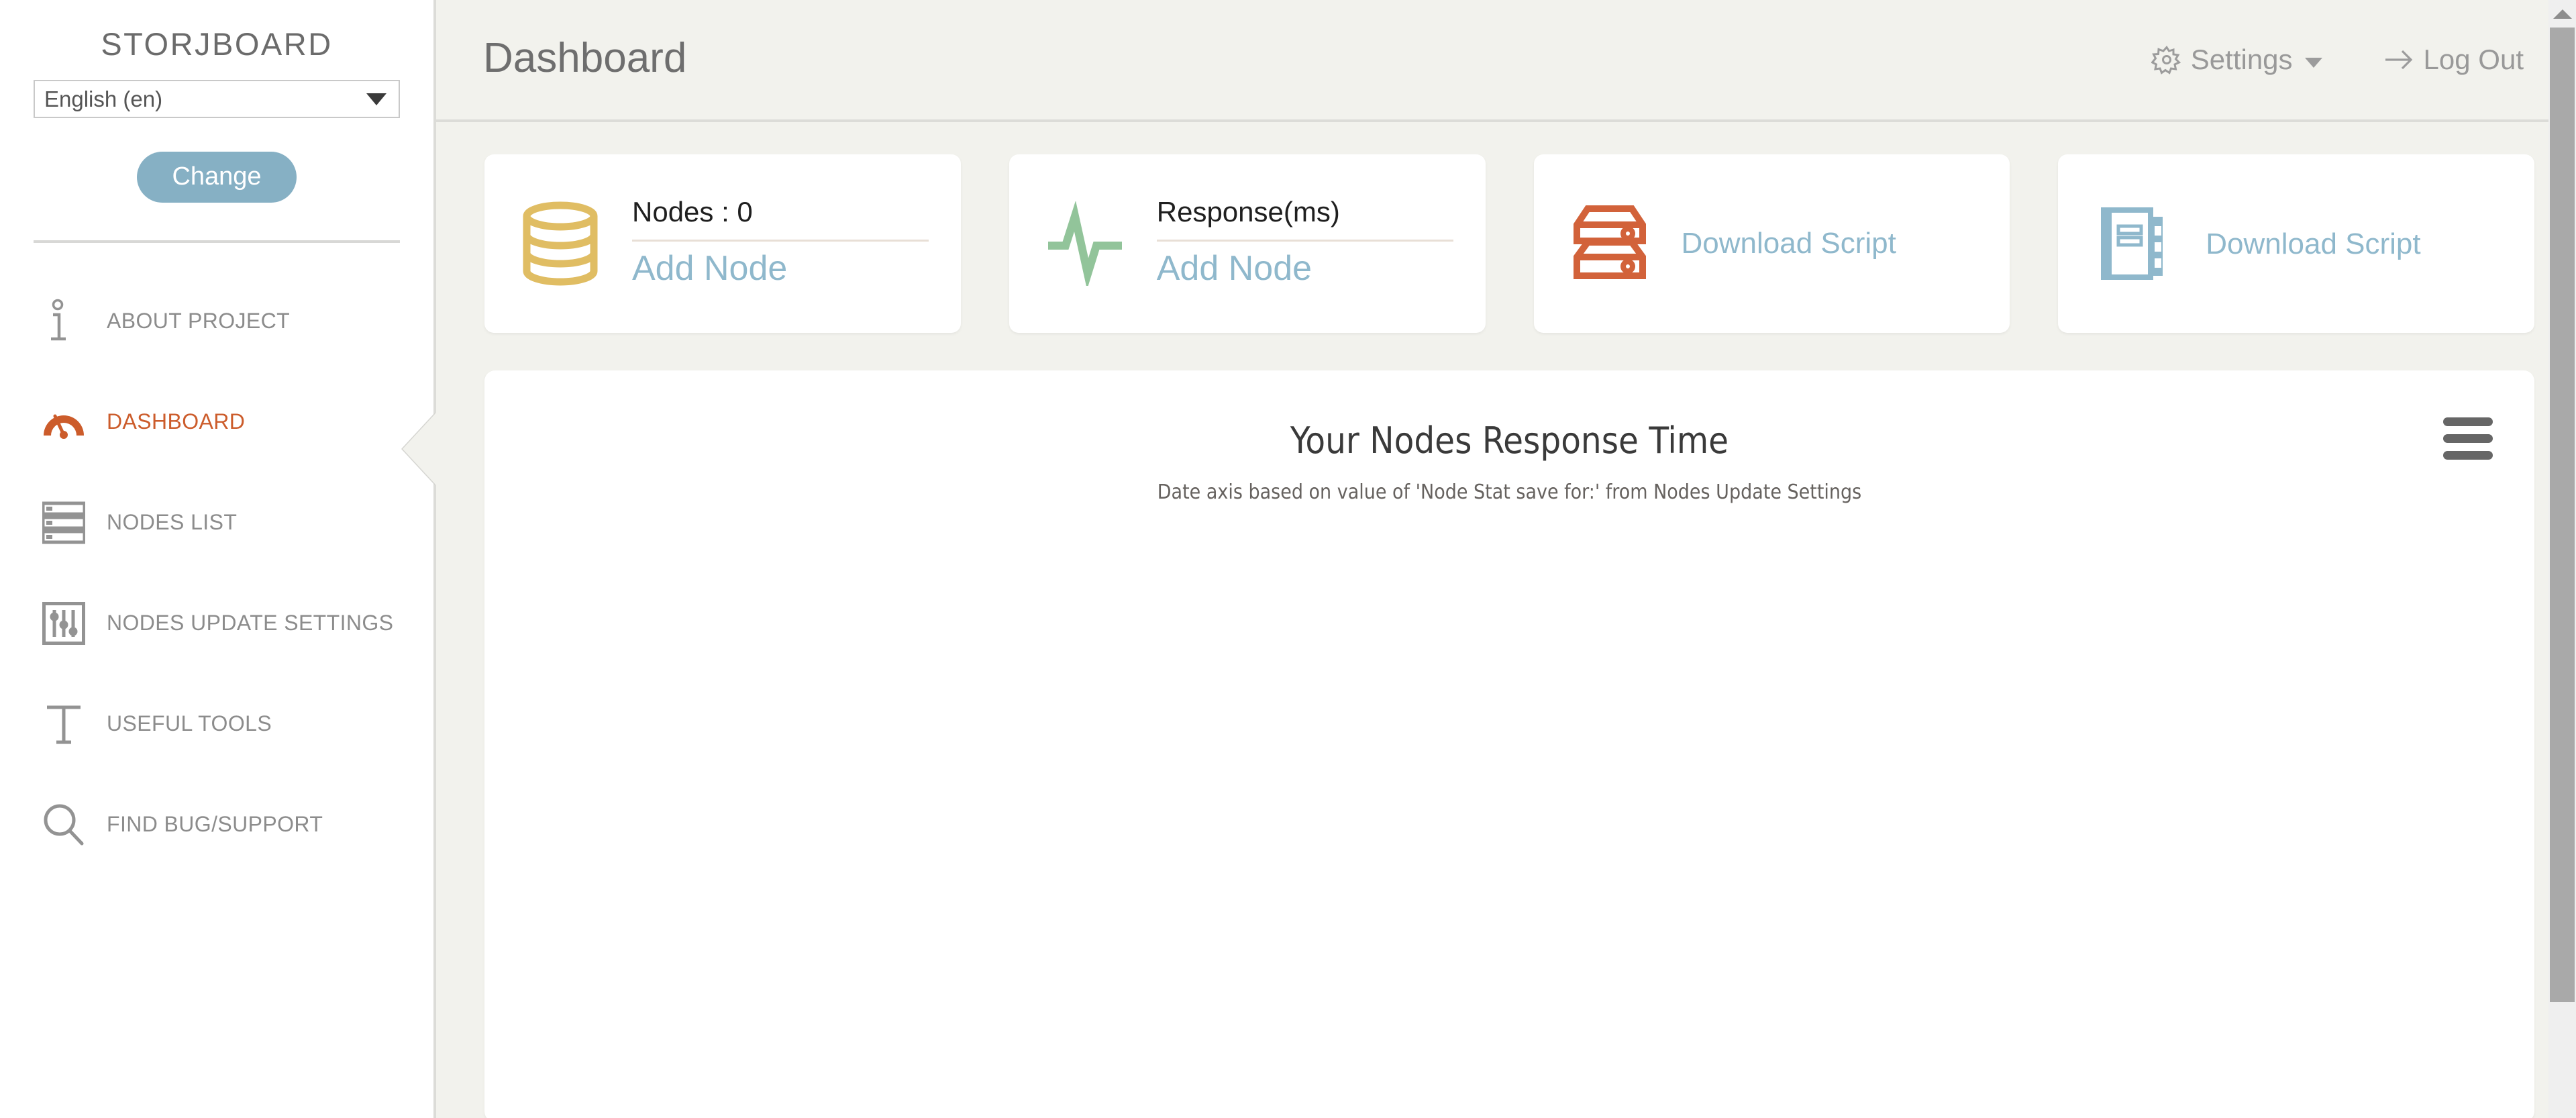 This screenshot has width=2576, height=1118. Describe the element at coordinates (1321, 243) in the screenshot. I see `response-card-body: Response(ms) Add Node` at that location.